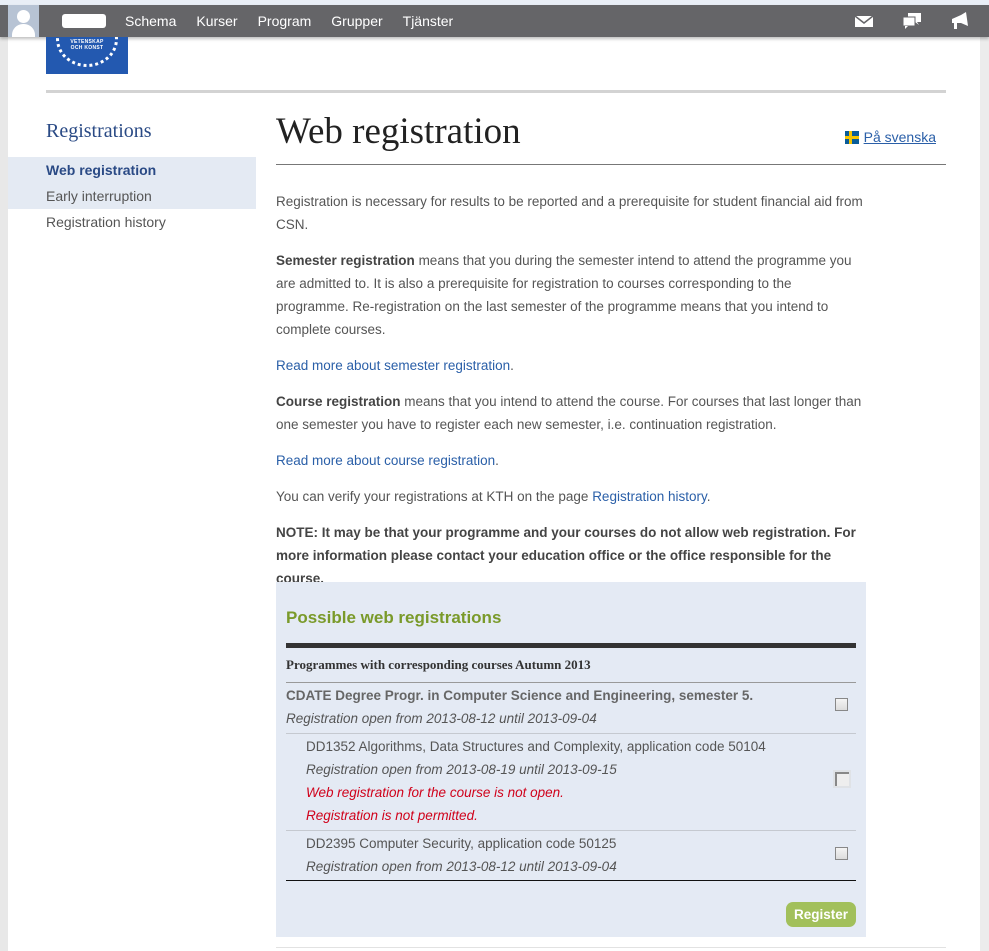  Describe the element at coordinates (216, 21) in the screenshot. I see `nav-kurser: Kurser` at that location.